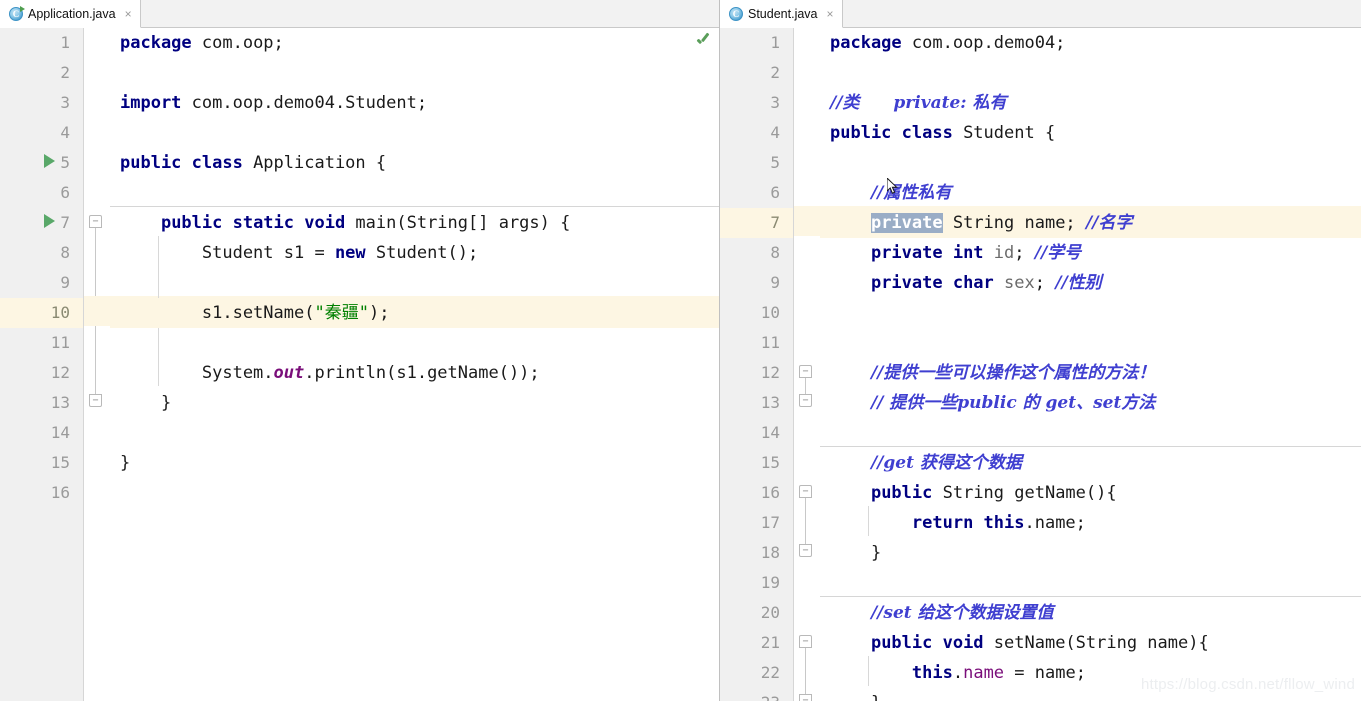 This screenshot has width=1362, height=701. Describe the element at coordinates (983, 43) in the screenshot. I see `code-token: com.oop.demo04;` at that location.